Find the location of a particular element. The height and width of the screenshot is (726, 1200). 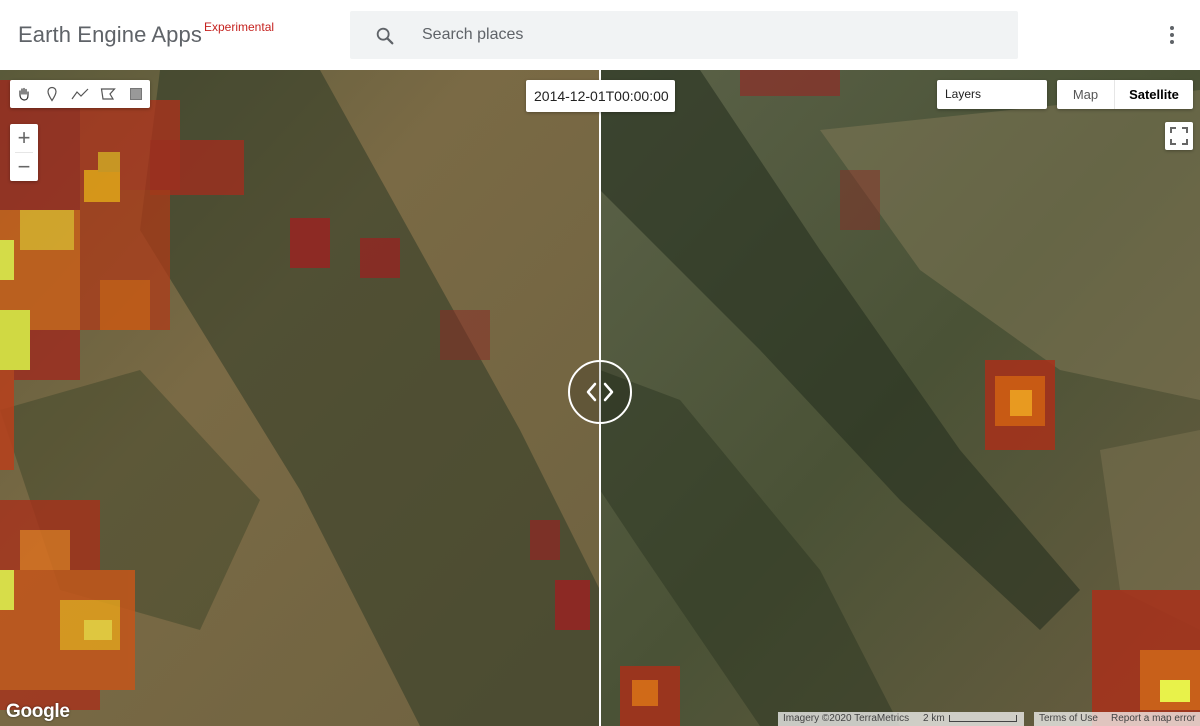

tool-pan is located at coordinates (24, 94).